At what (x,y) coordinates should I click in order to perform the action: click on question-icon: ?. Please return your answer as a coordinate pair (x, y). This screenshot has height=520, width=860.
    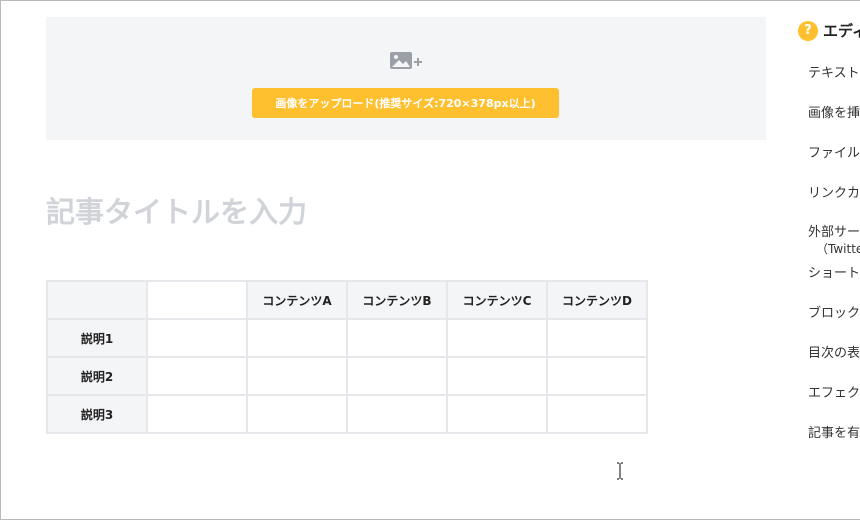
    Looking at the image, I should click on (808, 30).